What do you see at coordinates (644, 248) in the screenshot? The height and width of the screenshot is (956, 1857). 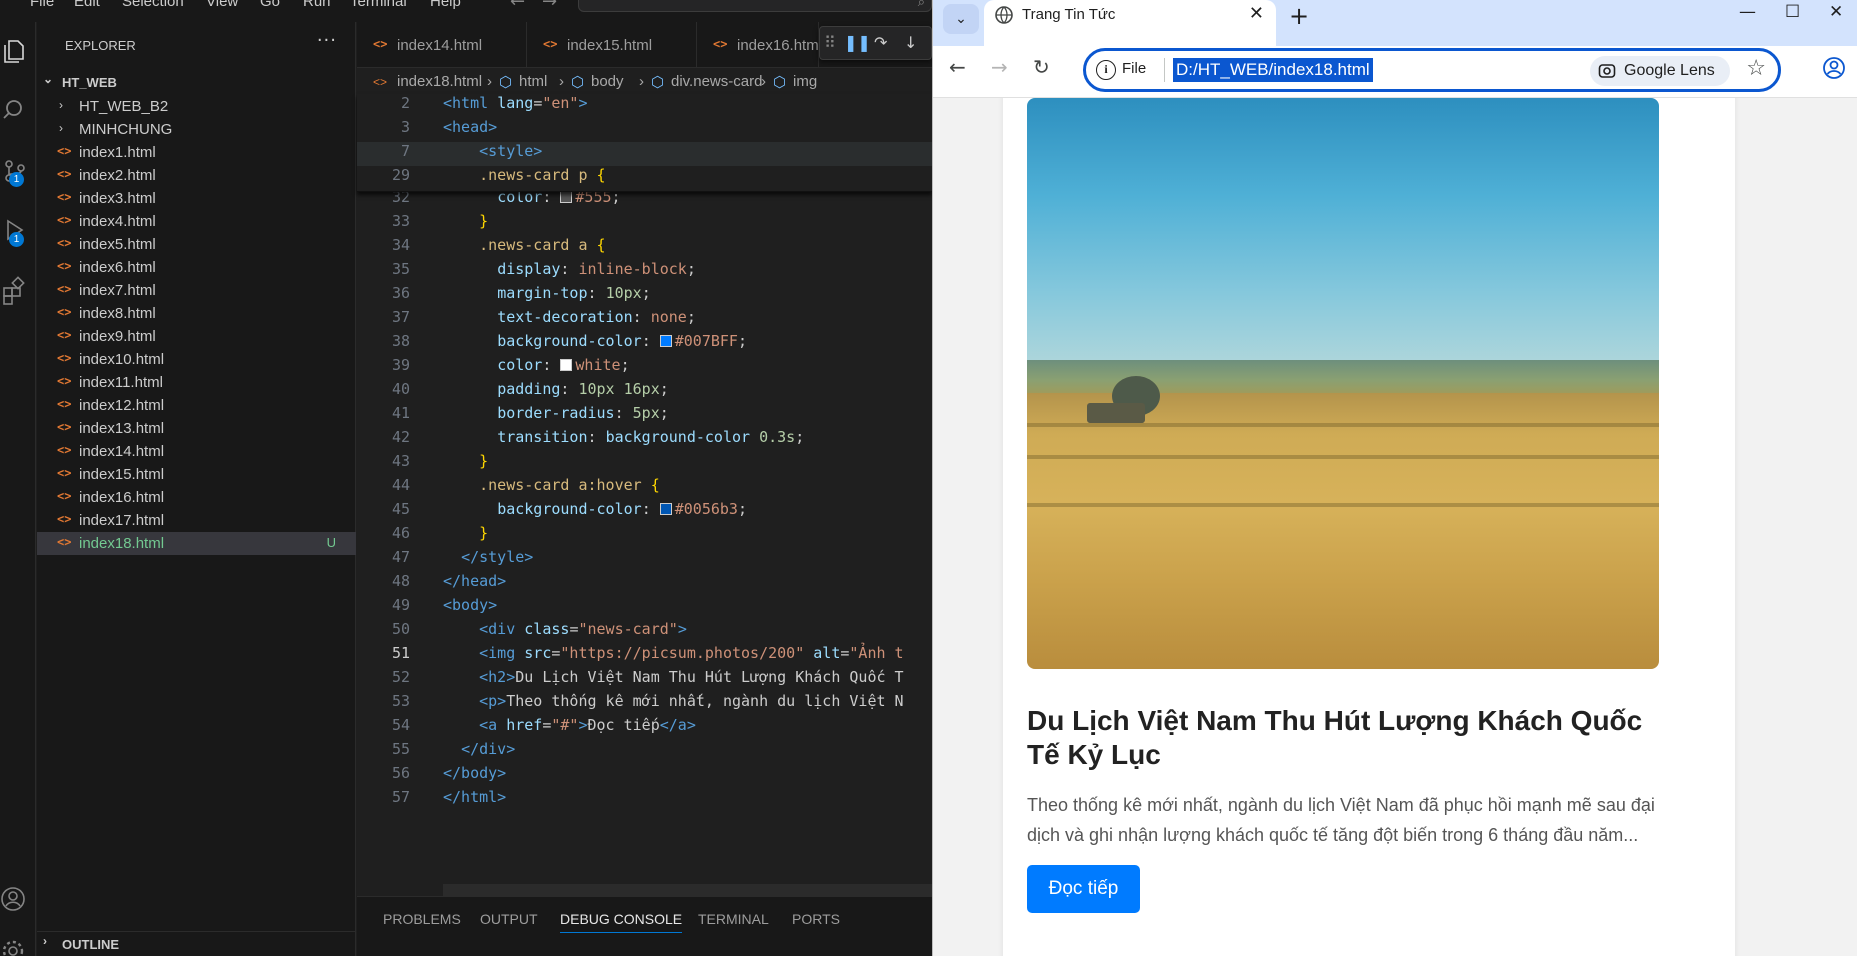 I see `code-line: 34 .news-card a {` at bounding box center [644, 248].